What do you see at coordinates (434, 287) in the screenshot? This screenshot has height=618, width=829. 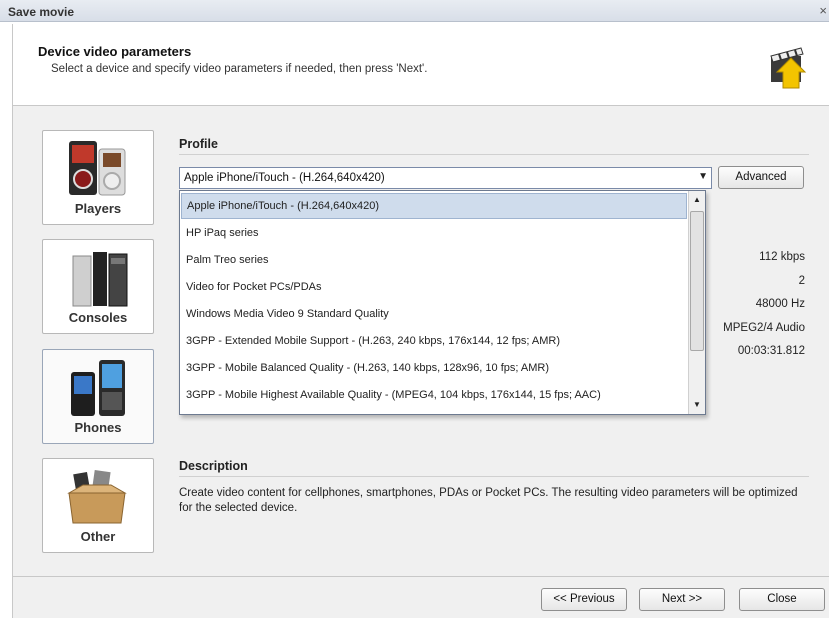 I see `profile-option: Video for Pocket PCs/PDAs` at bounding box center [434, 287].